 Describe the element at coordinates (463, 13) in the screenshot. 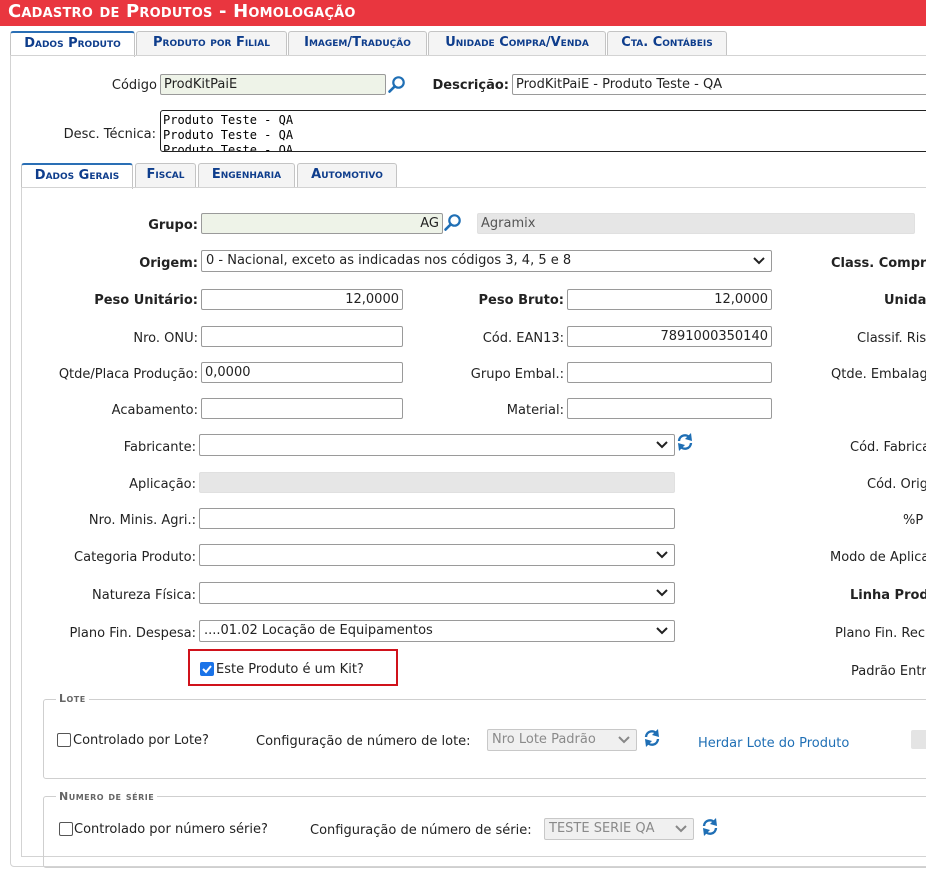

I see `title-bar: Cadastro de Produtos - Homologação` at that location.